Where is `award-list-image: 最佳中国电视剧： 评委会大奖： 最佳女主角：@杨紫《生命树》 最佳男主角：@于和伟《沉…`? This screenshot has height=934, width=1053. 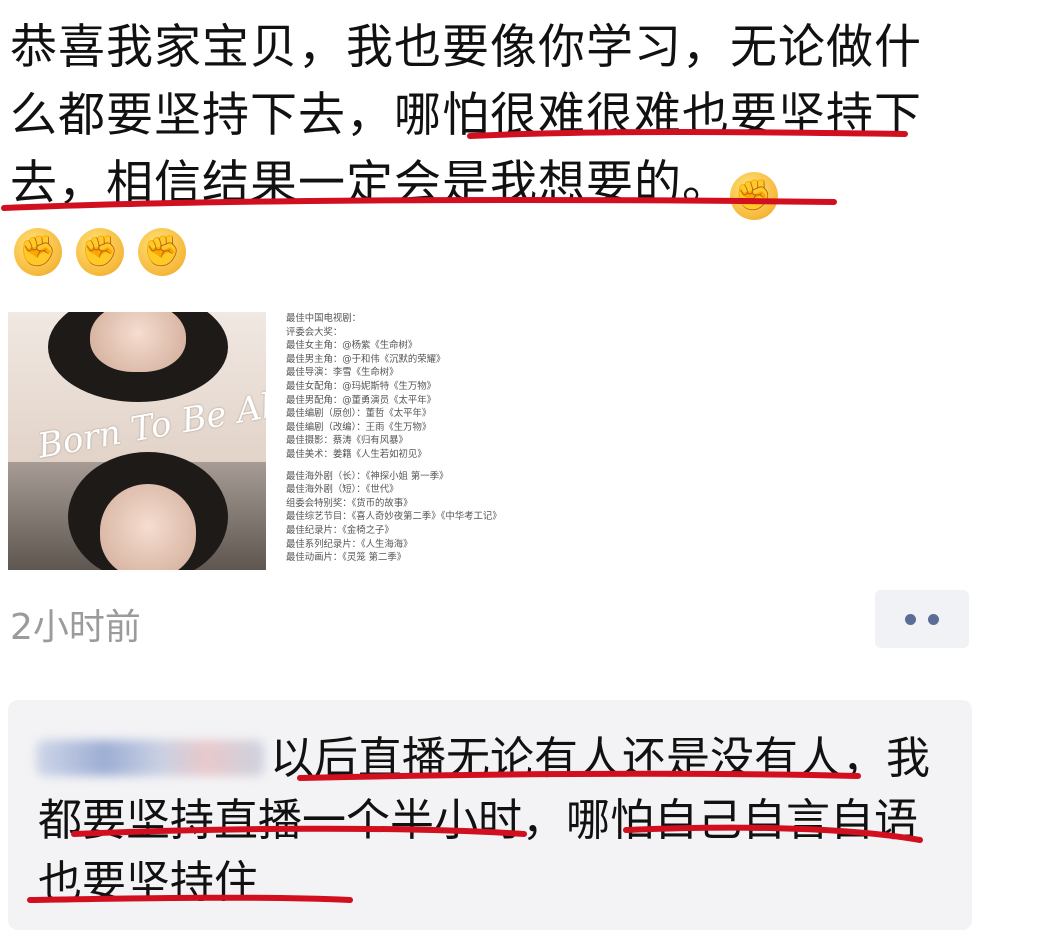
award-list-image: 最佳中国电视剧： 评委会大奖： 最佳女主角：@杨紫《生命树》 最佳男主角：@于和伟《沉… is located at coordinates (401, 442).